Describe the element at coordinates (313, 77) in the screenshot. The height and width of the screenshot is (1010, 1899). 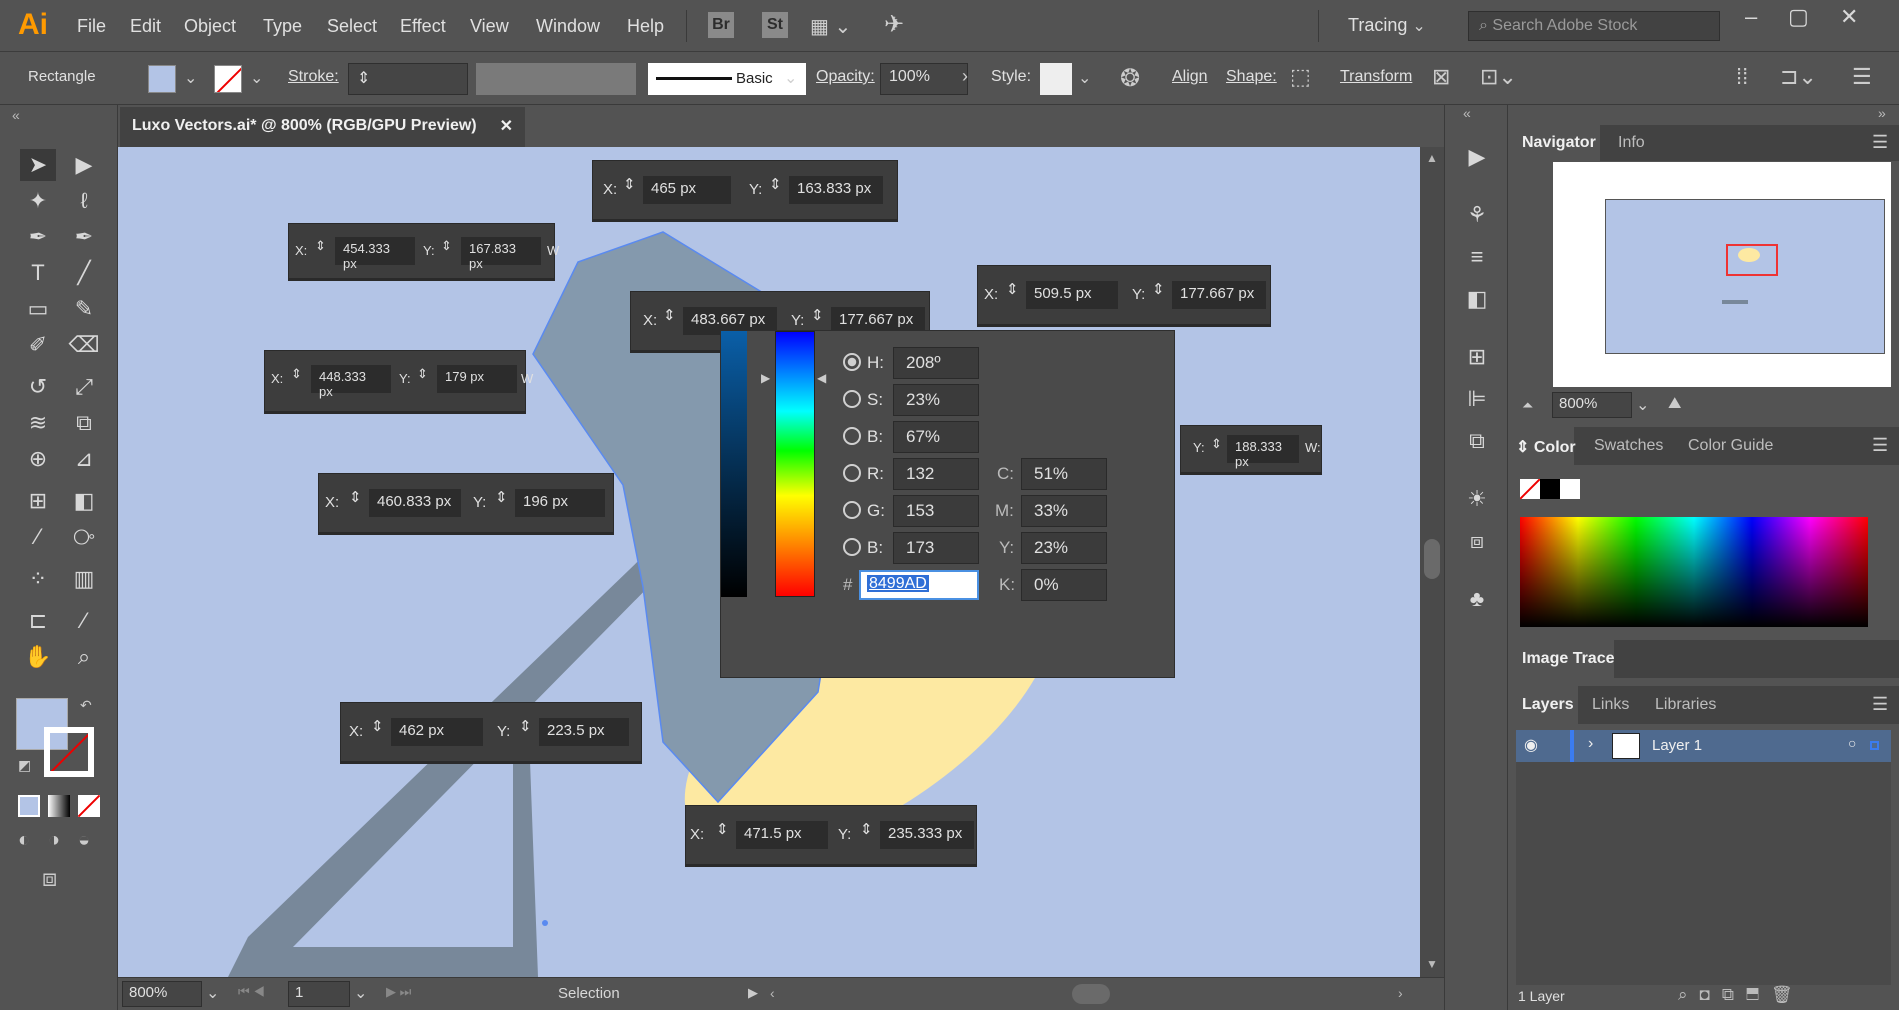
I see `stroke-label: Stroke:` at that location.